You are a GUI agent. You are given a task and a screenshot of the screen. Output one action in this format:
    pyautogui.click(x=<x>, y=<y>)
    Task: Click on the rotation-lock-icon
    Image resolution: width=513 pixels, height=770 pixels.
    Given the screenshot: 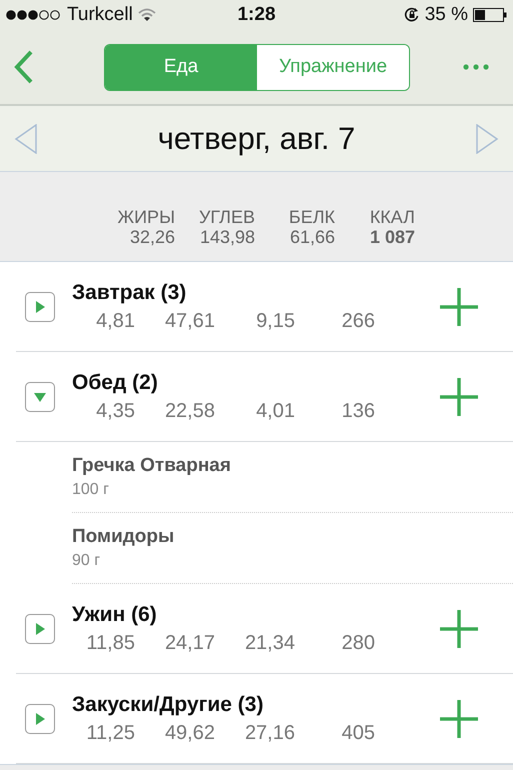 What is the action you would take?
    pyautogui.click(x=412, y=15)
    